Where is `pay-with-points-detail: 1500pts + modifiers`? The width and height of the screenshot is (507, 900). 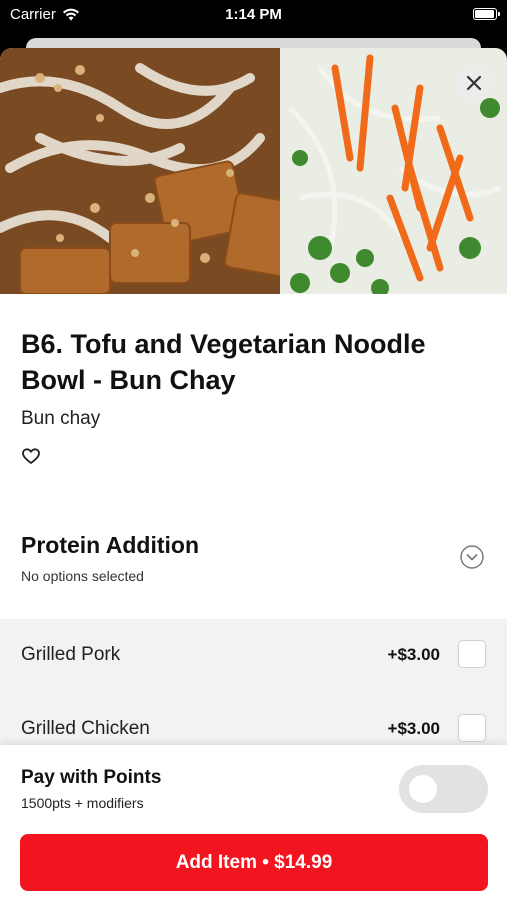
pay-with-points-detail: 1500pts + modifiers is located at coordinates (82, 803).